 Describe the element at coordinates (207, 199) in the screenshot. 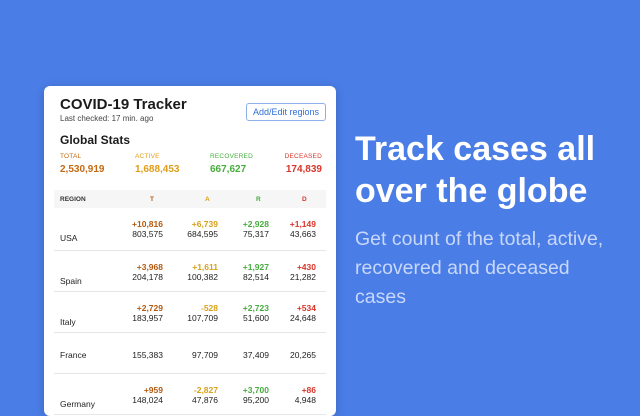

I see `column-header-active: A` at that location.